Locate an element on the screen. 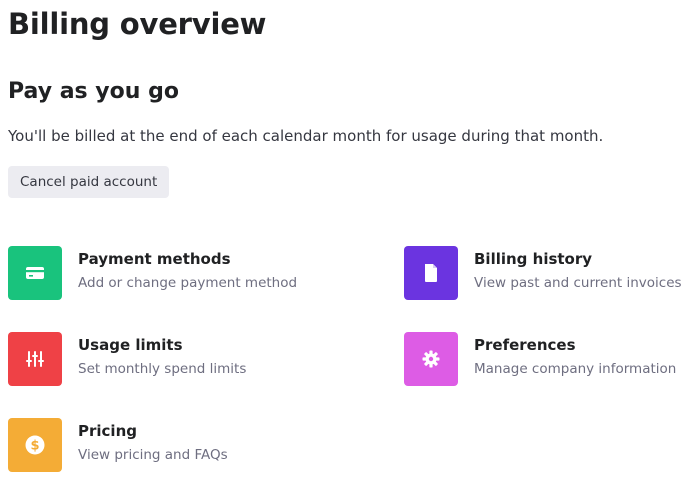 The width and height of the screenshot is (688, 488). gear-icon is located at coordinates (431, 359).